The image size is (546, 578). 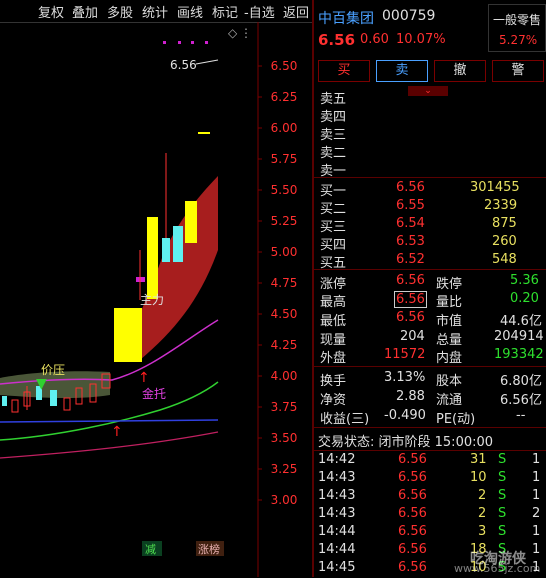 I want to click on jian-badge: 减, so click(x=150, y=549).